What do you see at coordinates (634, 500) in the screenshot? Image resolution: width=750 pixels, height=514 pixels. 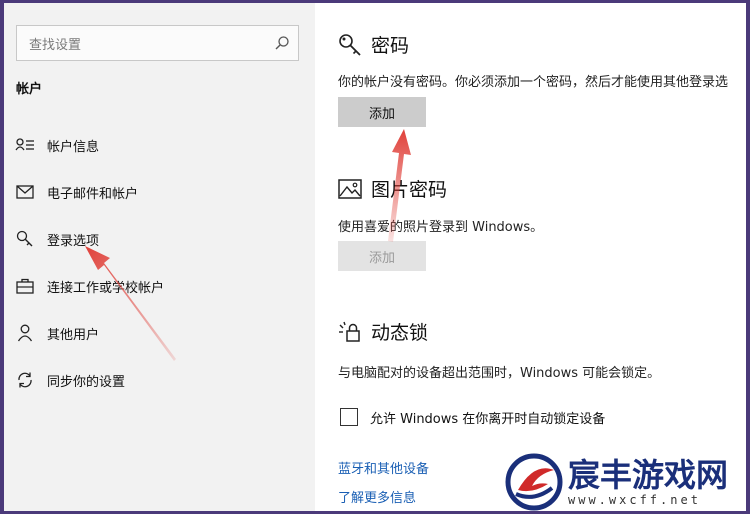 I see `watermark-url: www.wxcff.net` at bounding box center [634, 500].